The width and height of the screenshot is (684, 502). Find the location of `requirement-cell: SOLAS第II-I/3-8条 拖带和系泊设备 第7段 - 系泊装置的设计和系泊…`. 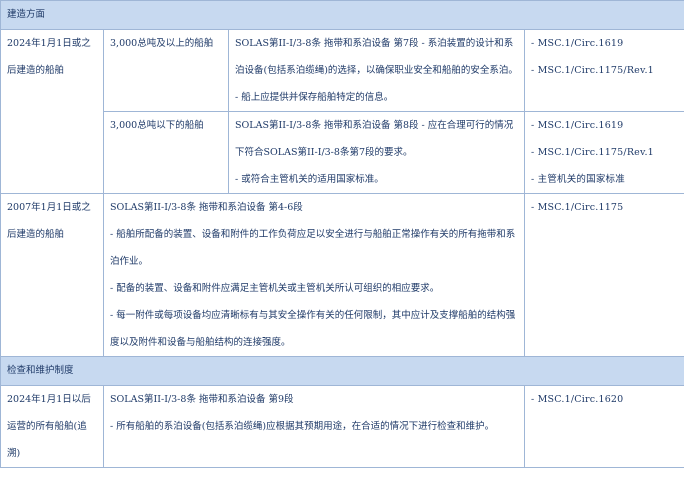

requirement-cell: SOLAS第II-I/3-8条 拖带和系泊设备 第7段 - 系泊装置的设计和系泊… is located at coordinates (376, 70).